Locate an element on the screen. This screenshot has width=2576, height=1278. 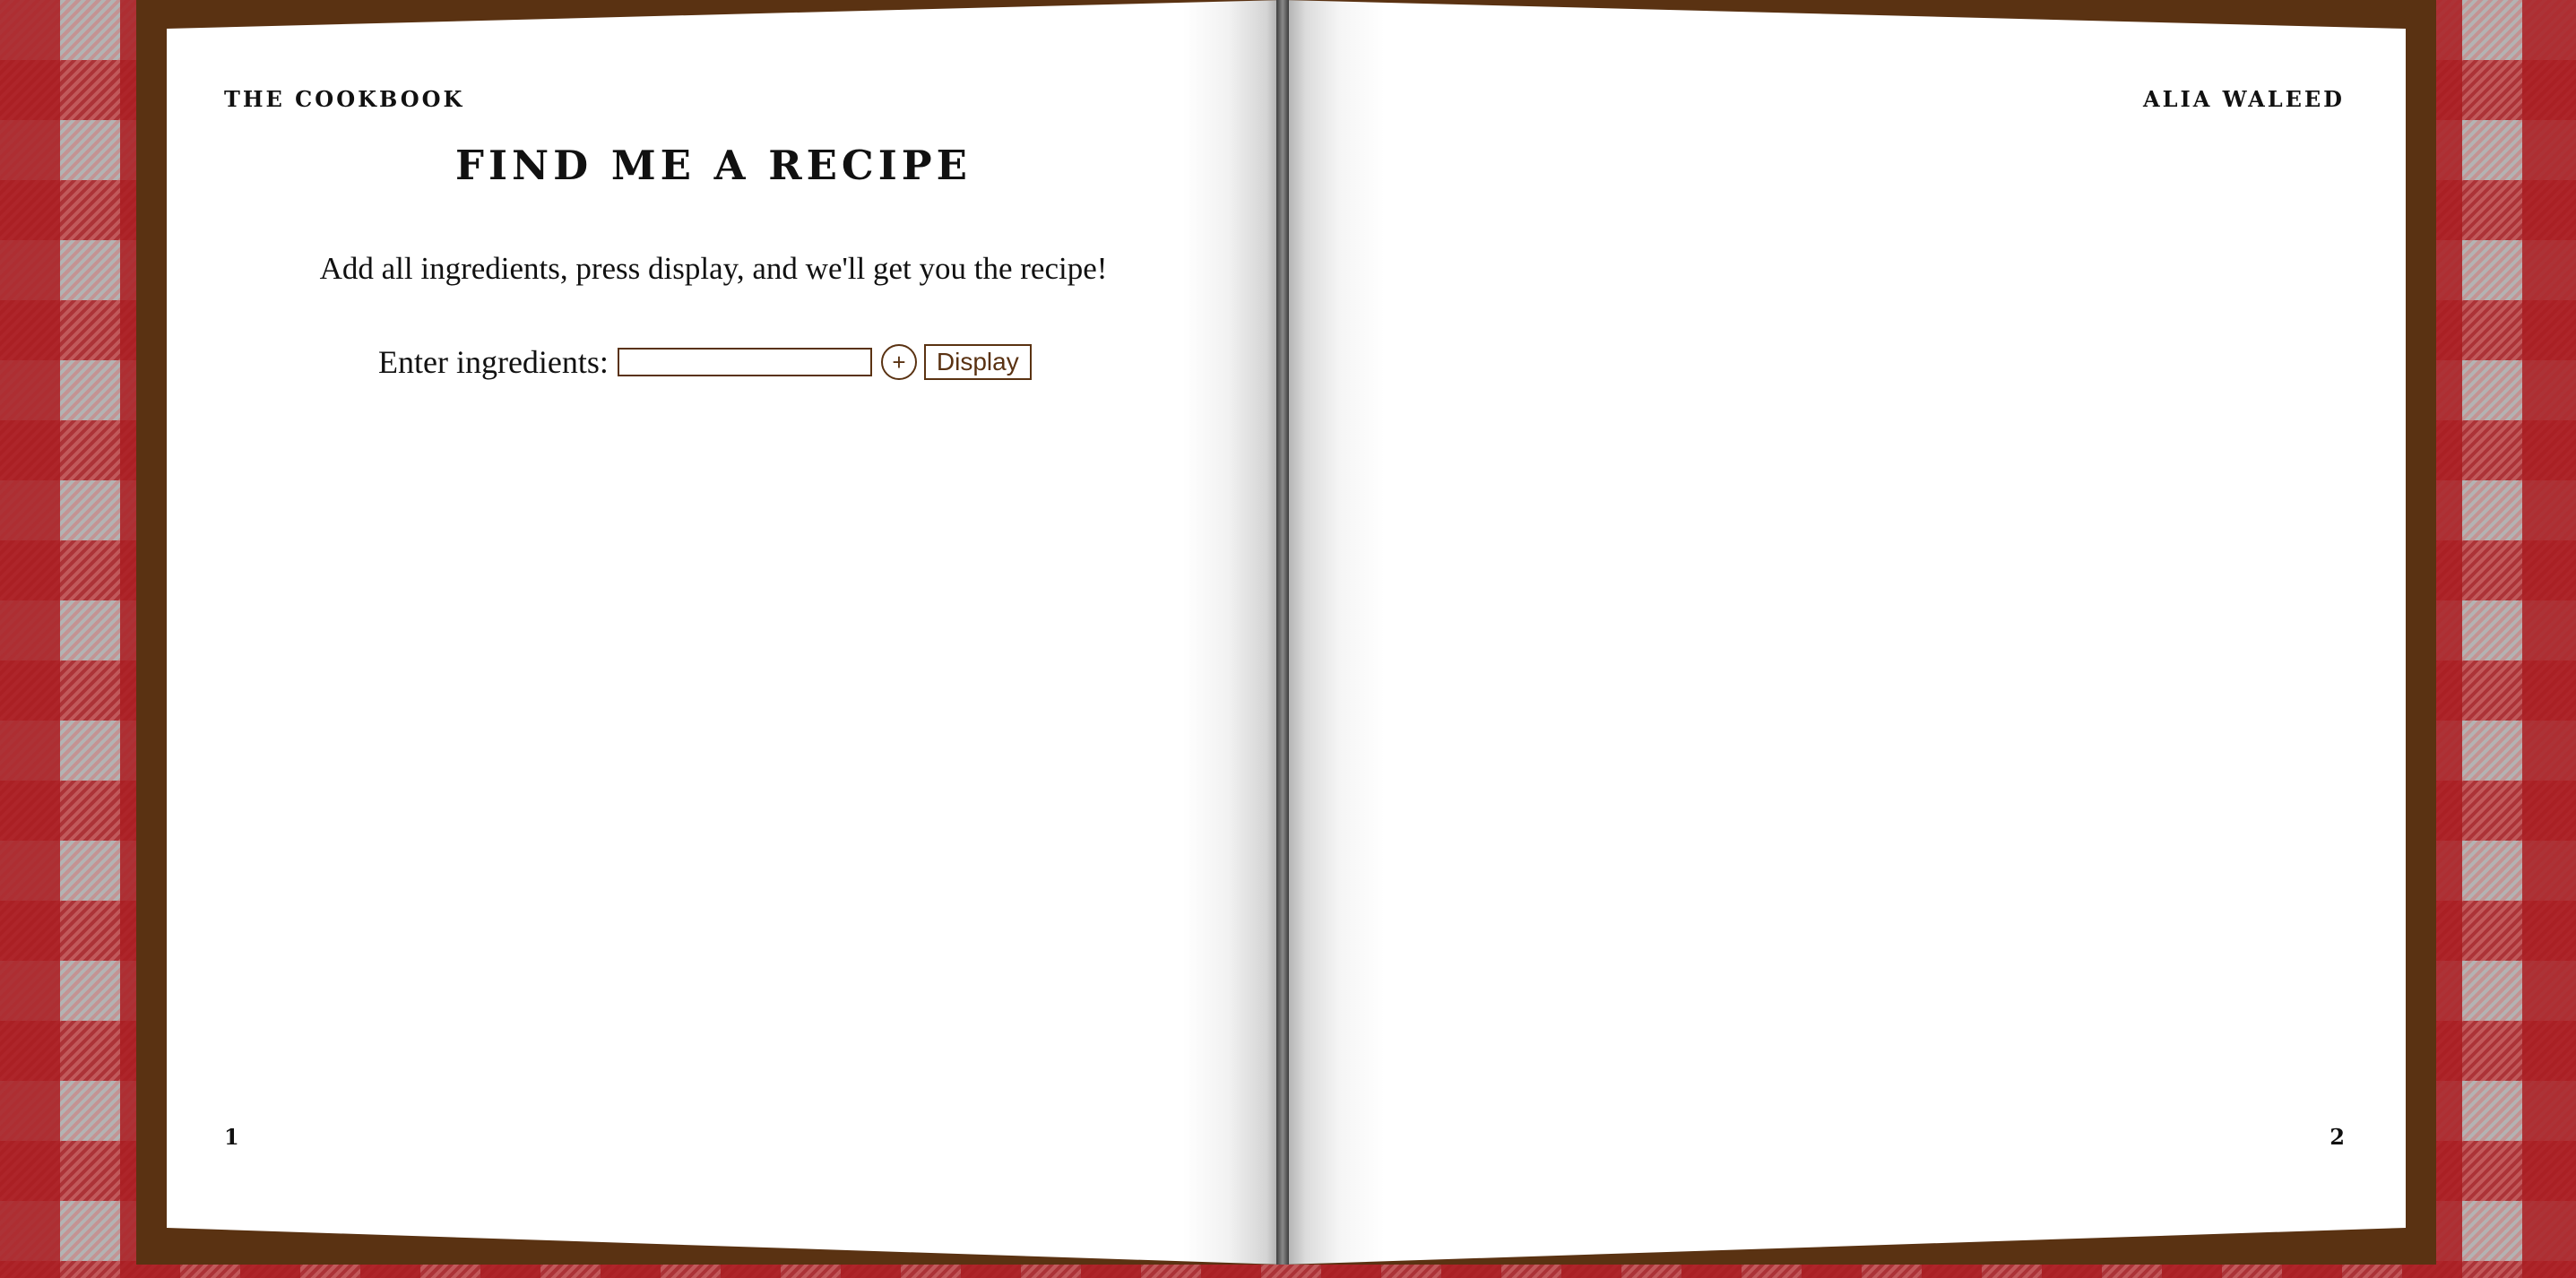
ingredient-label: Enter ingredients: is located at coordinates (493, 362).